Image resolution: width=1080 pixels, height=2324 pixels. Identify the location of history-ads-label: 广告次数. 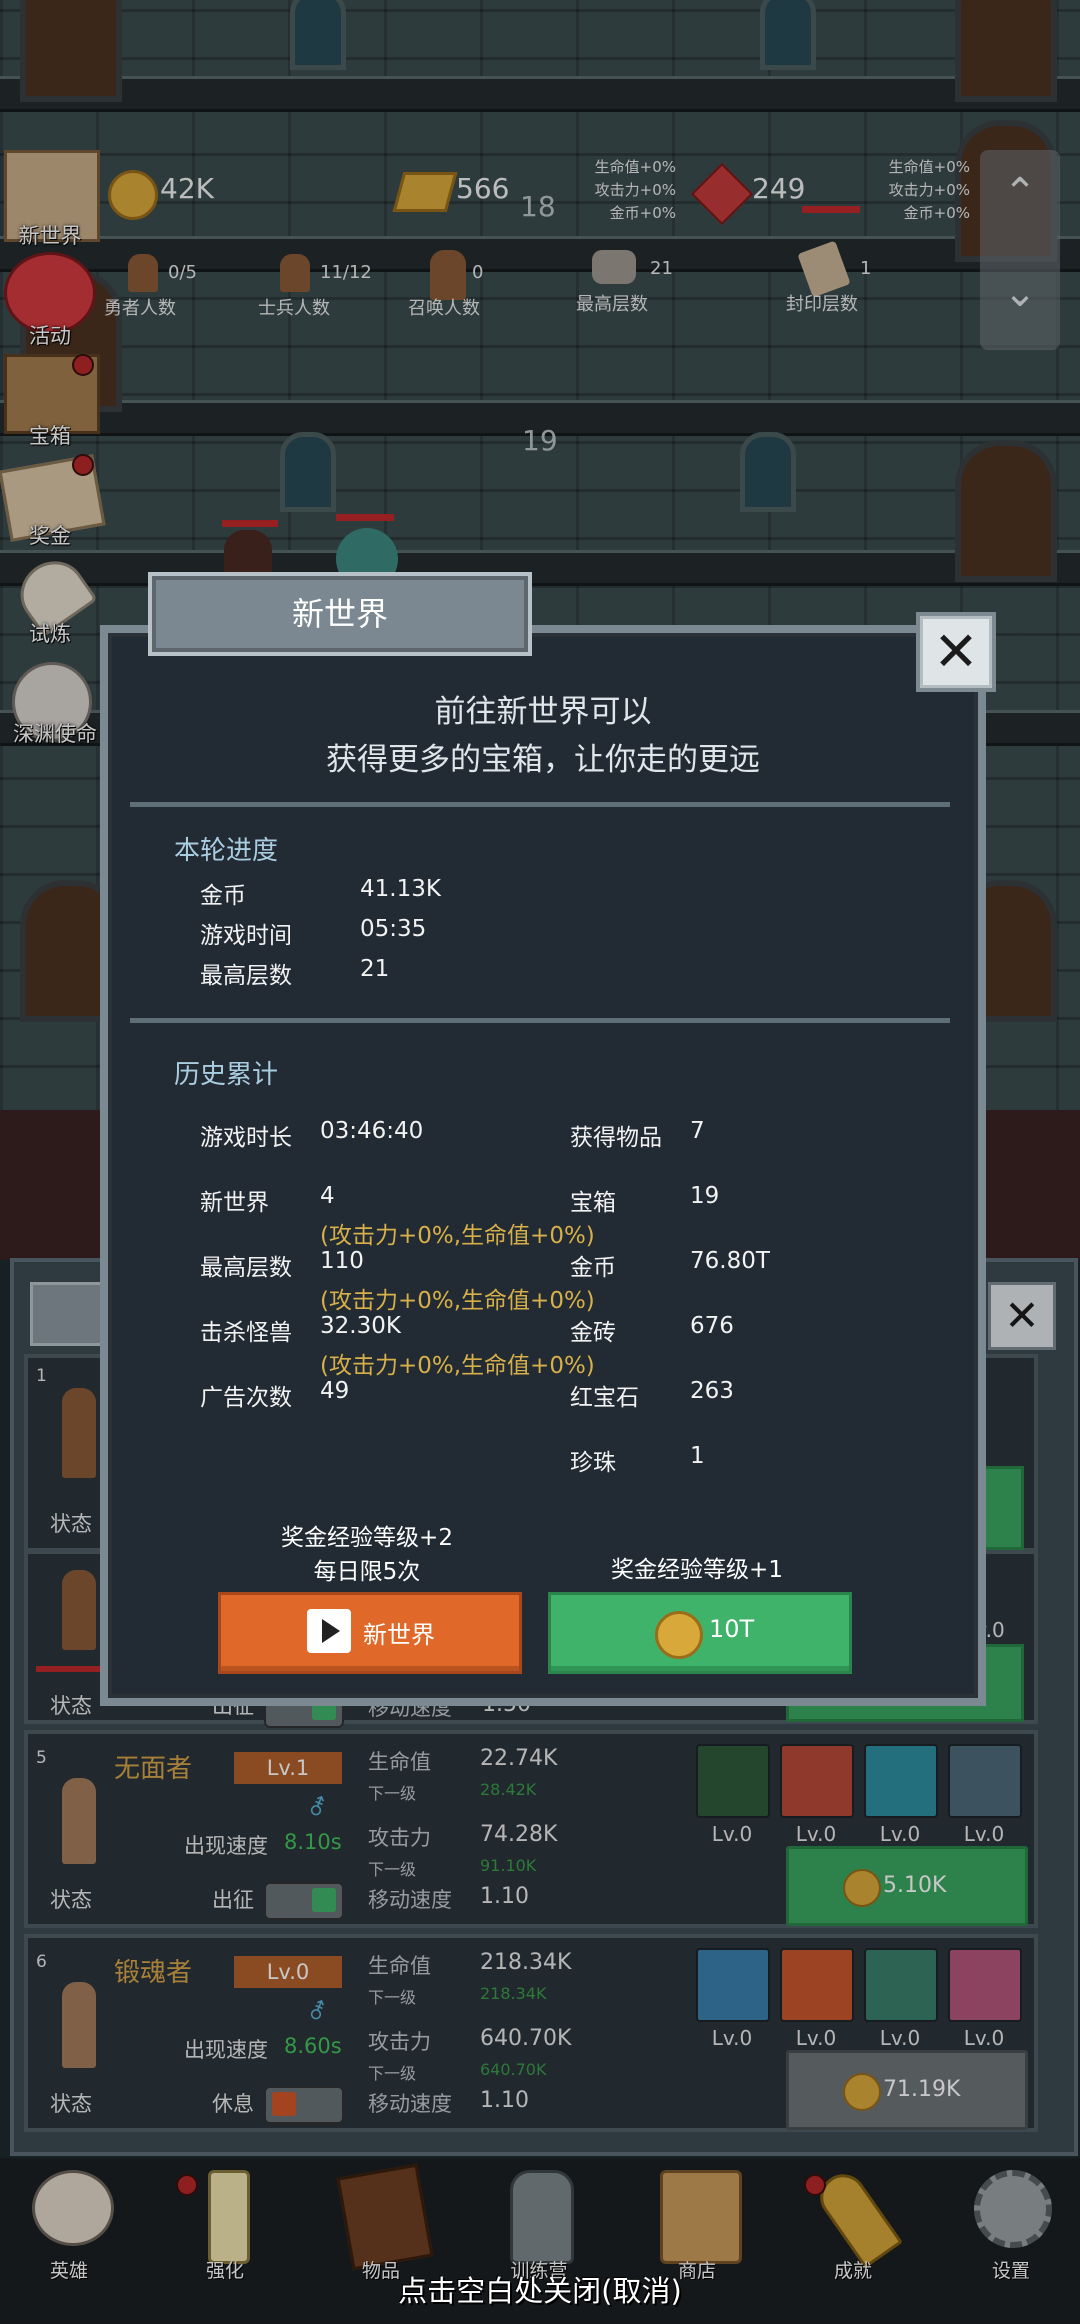
(246, 1398).